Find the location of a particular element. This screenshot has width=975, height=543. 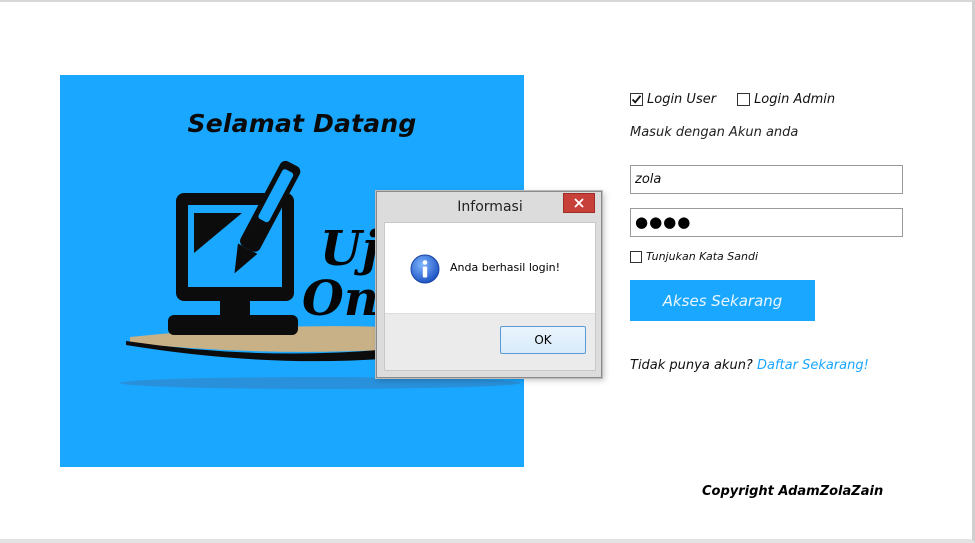

login-admin-label: Login Admin is located at coordinates (795, 99).